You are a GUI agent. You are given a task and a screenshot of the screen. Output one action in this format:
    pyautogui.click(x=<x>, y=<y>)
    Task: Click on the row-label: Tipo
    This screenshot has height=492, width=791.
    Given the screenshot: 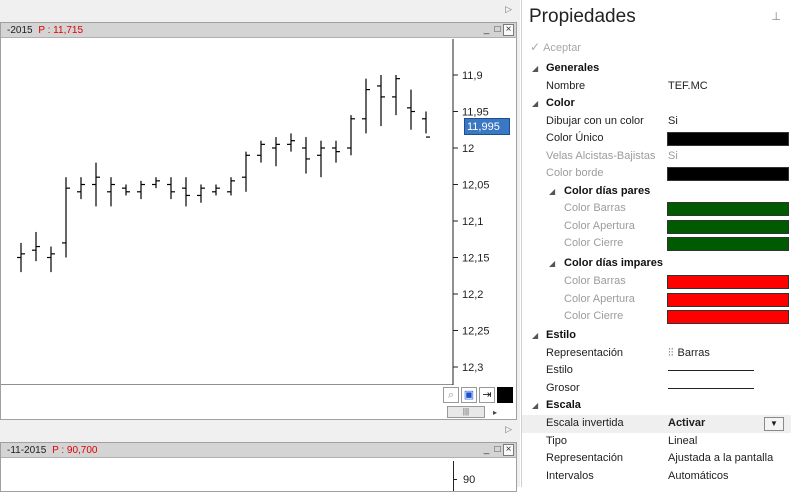 What is the action you would take?
    pyautogui.click(x=556, y=440)
    